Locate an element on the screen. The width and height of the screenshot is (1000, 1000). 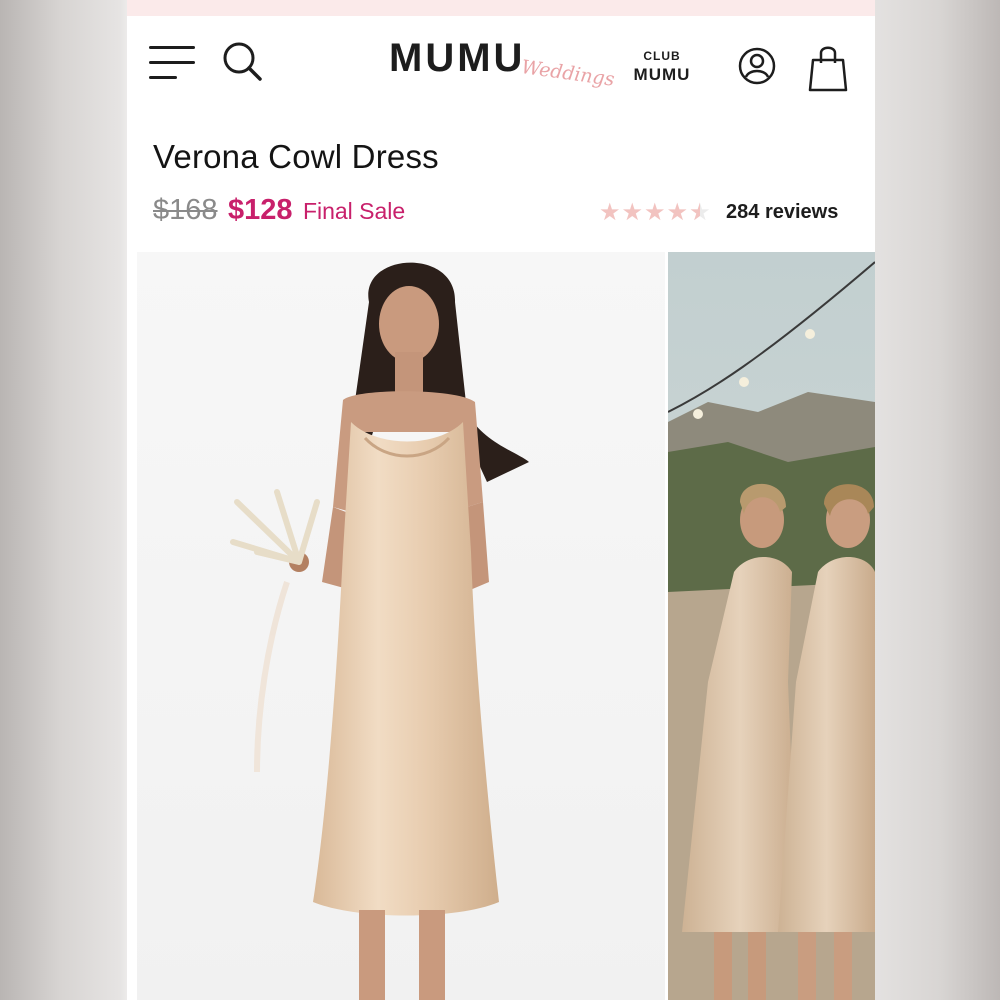
final-sale-label: Final Sale is located at coordinates (354, 211).